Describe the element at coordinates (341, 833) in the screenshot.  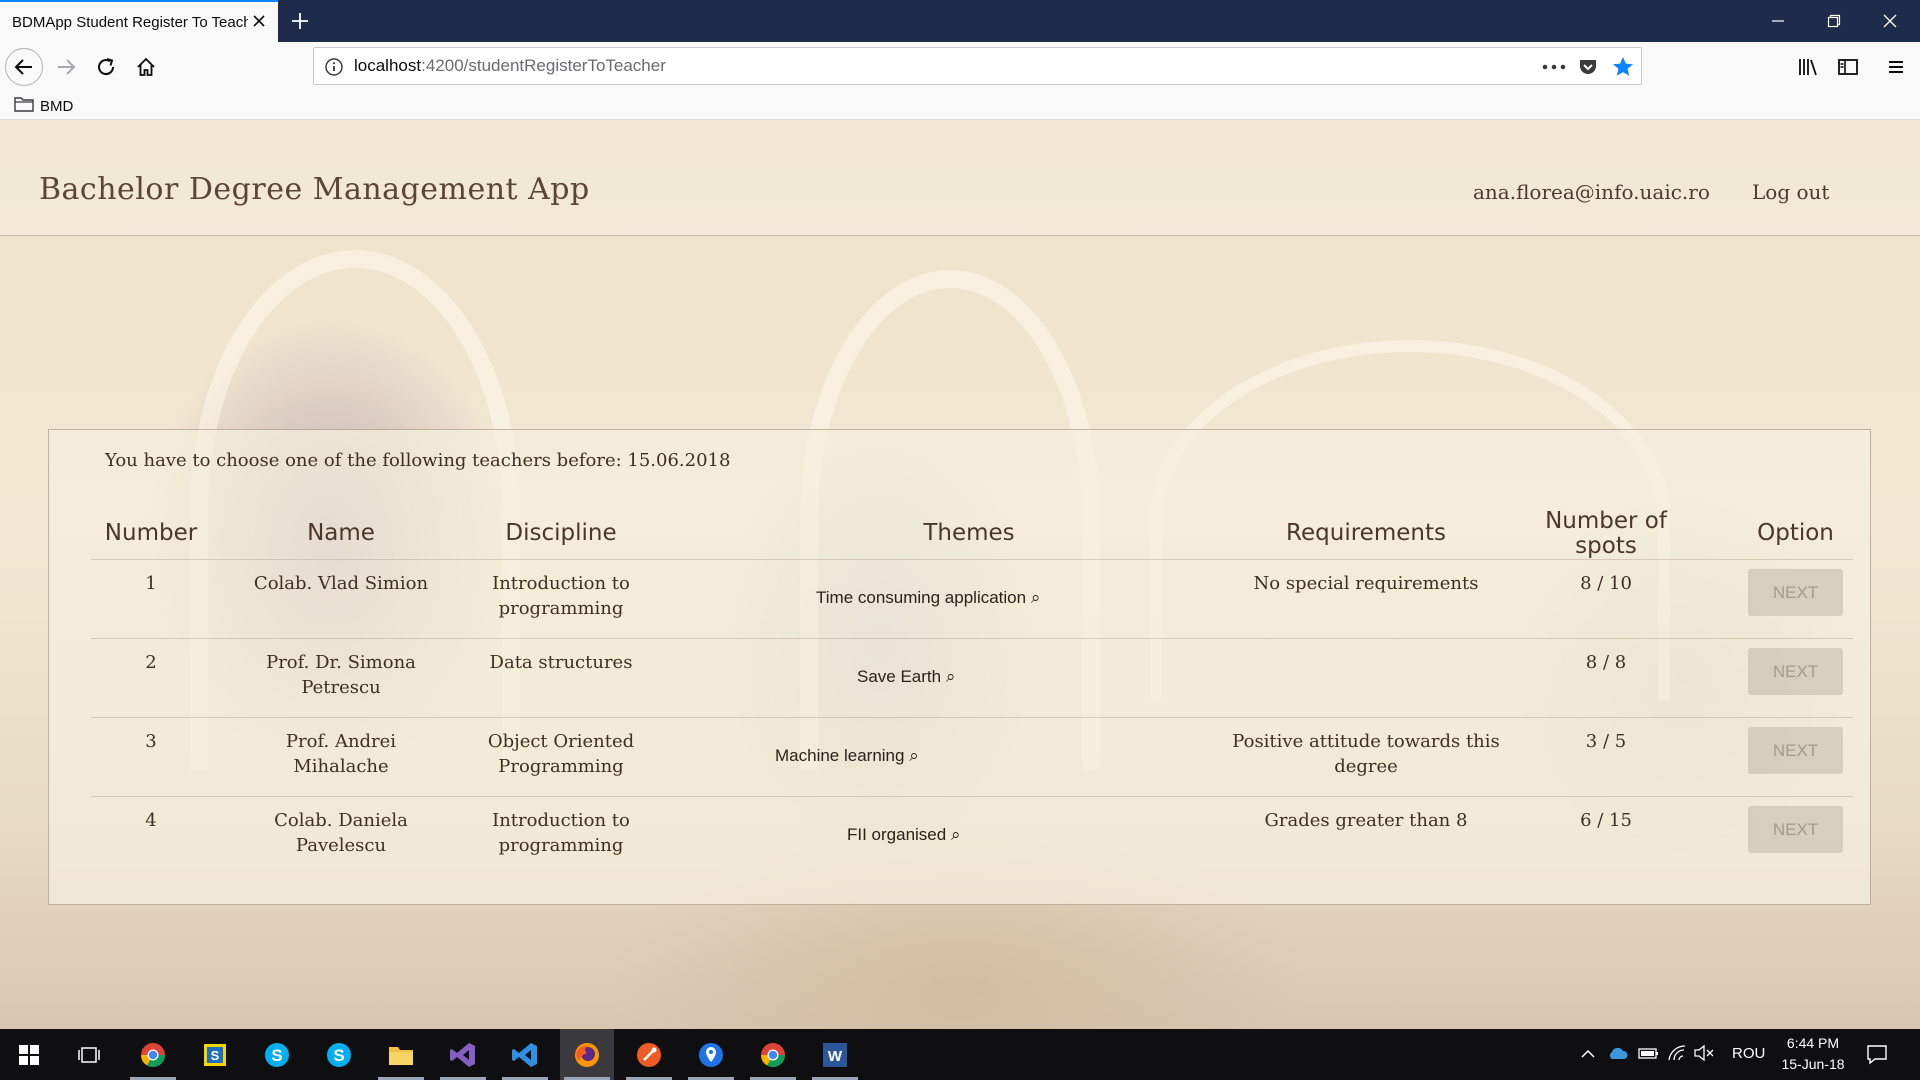
I see `teacher-name: Colab. Daniela Pavelescu` at that location.